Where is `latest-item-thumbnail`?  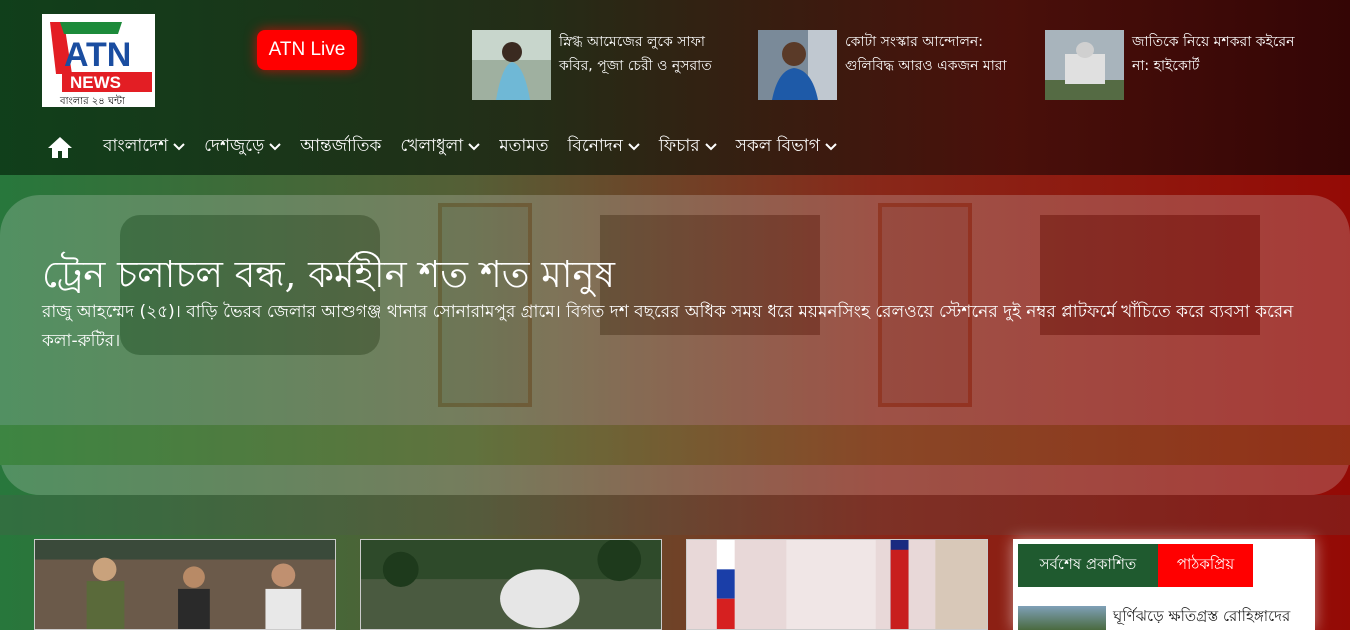 latest-item-thumbnail is located at coordinates (1062, 618).